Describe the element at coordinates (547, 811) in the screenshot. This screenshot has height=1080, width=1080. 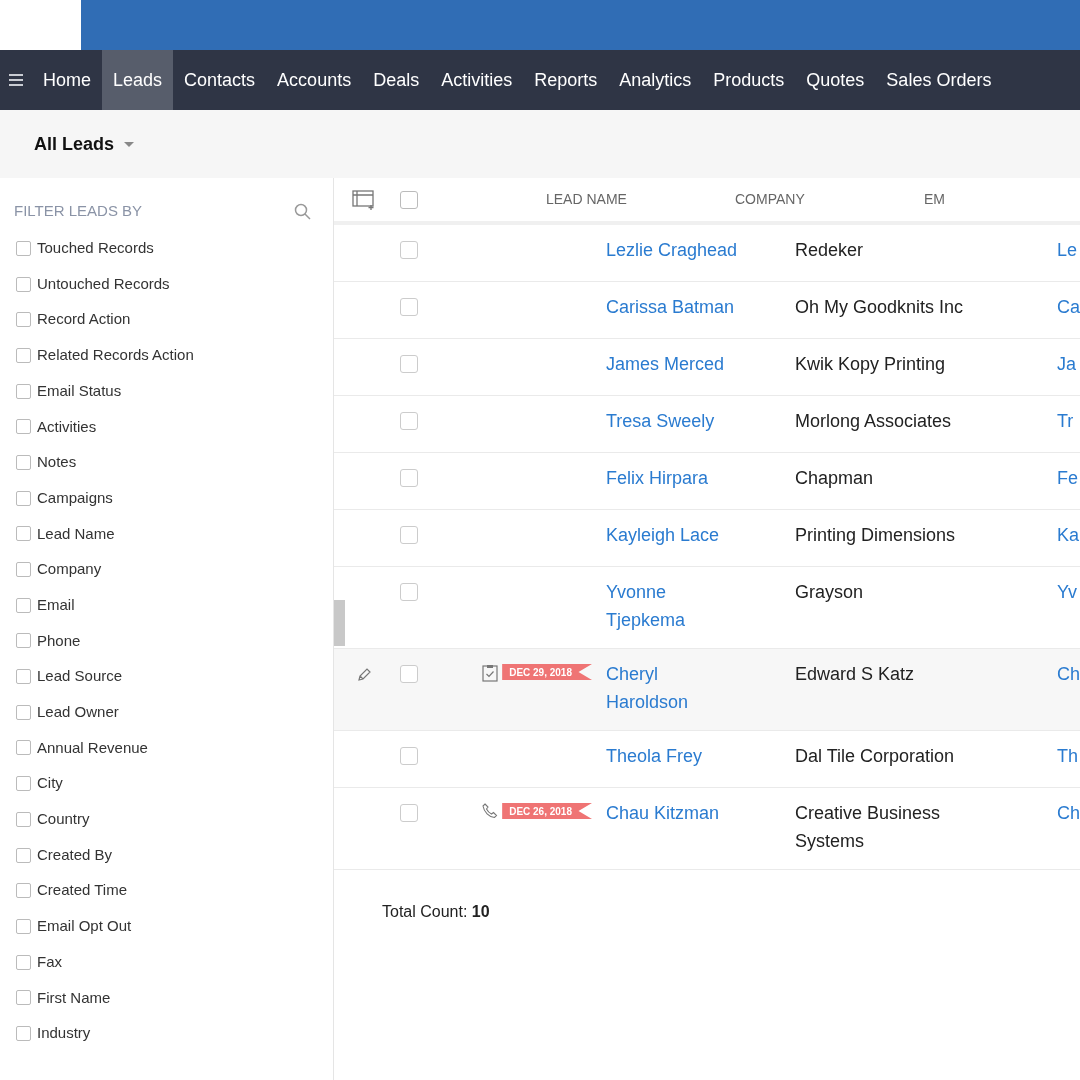
I see `date-tag: DEC 26, 2018` at that location.